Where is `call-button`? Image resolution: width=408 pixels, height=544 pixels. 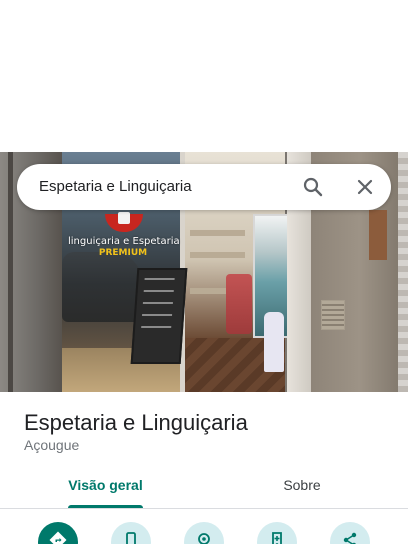
call-button is located at coordinates (131, 533).